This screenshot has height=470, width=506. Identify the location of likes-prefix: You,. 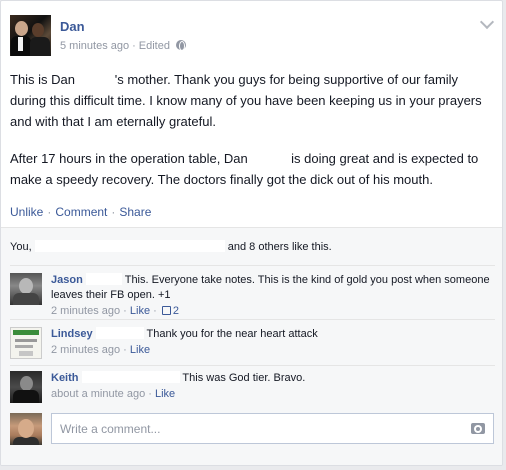
(21, 247).